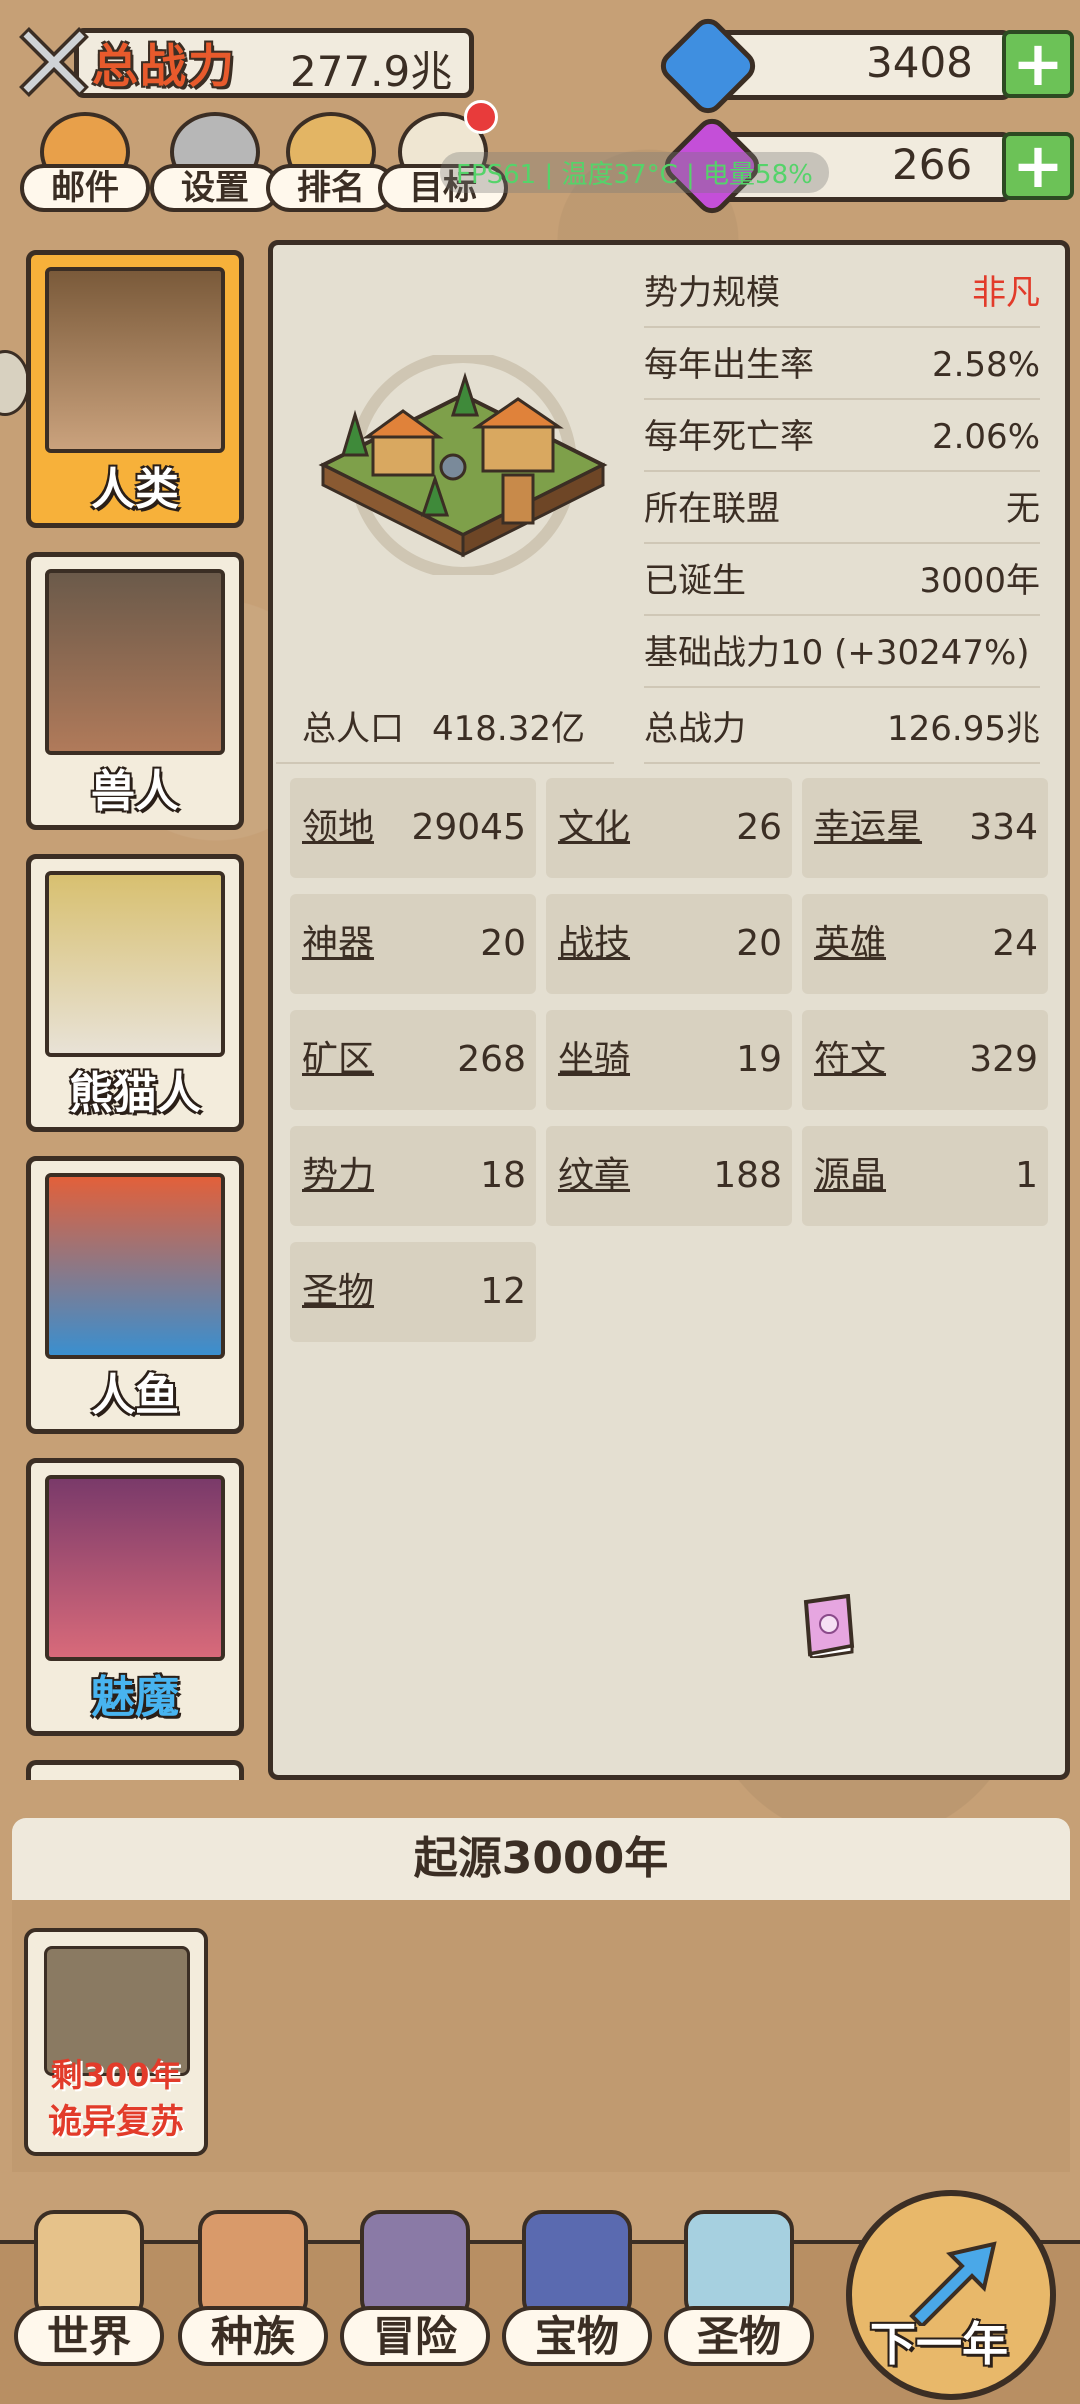  What do you see at coordinates (135, 1770) in the screenshot?
I see `race-card-partial` at bounding box center [135, 1770].